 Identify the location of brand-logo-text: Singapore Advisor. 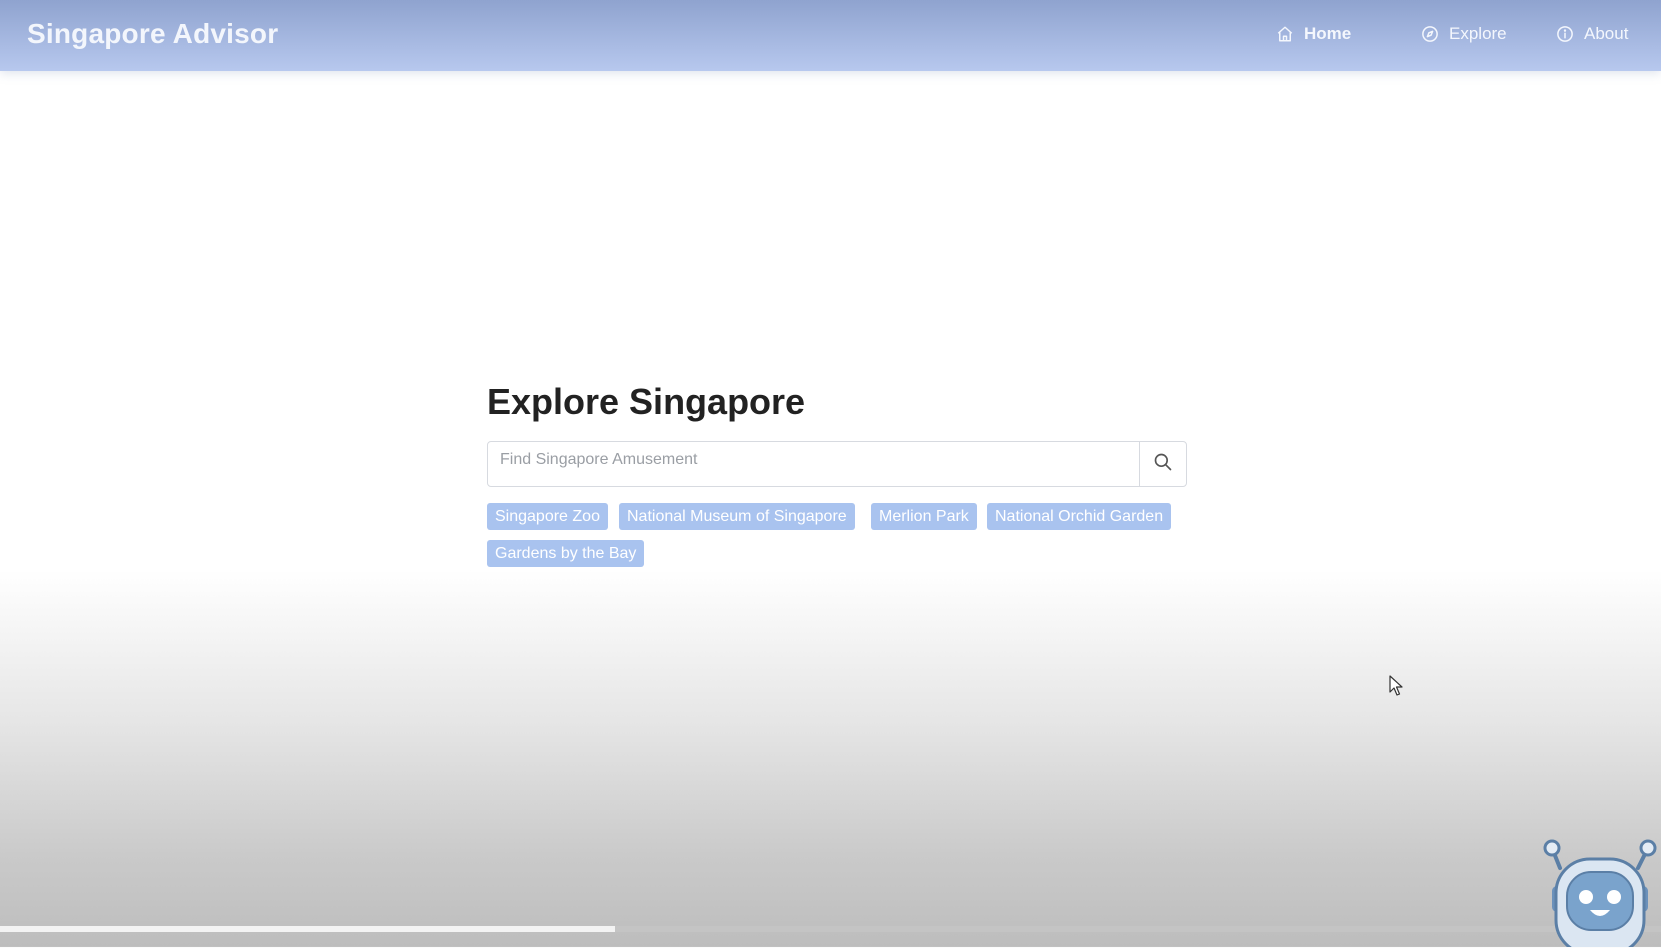
(152, 34).